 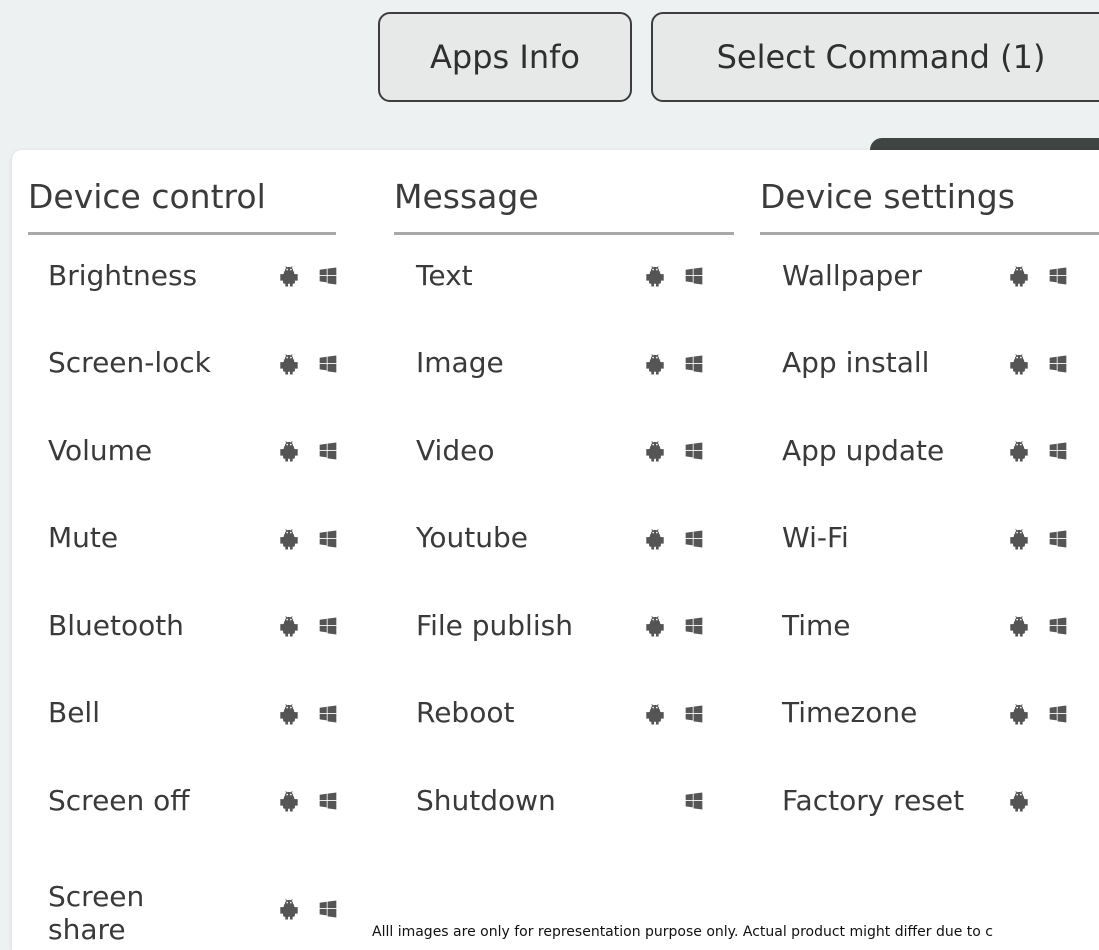 What do you see at coordinates (887, 196) in the screenshot?
I see `column-heading: Device settings` at bounding box center [887, 196].